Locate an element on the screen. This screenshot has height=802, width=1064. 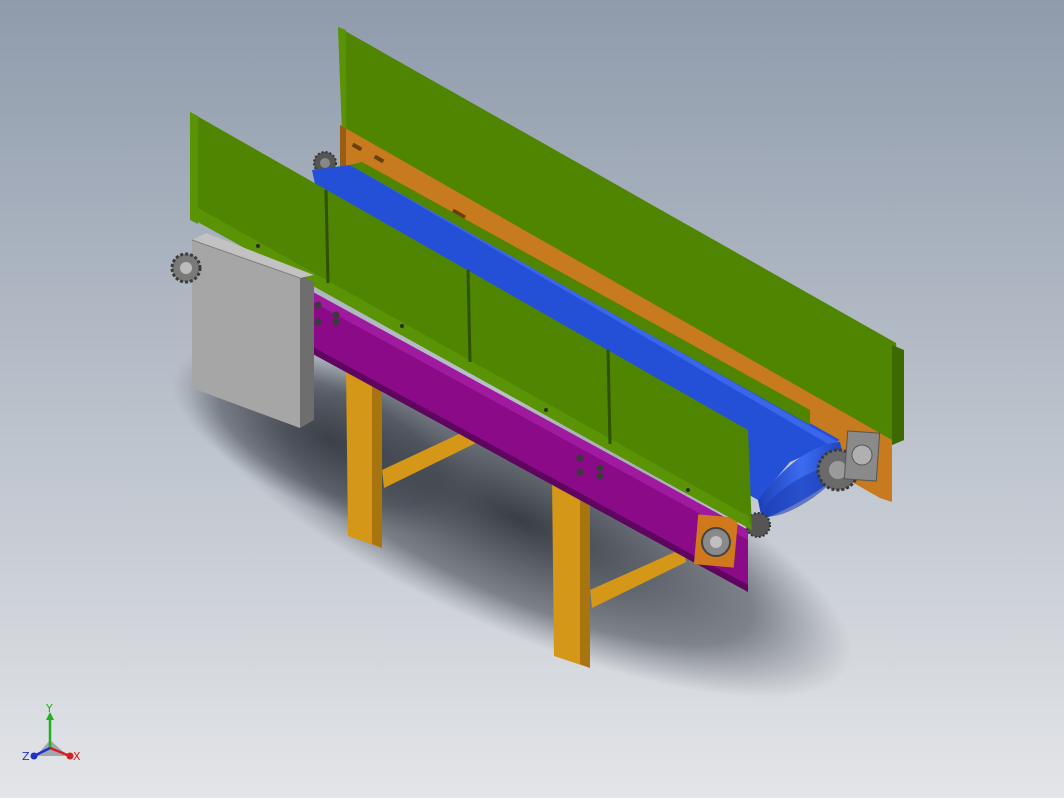
triad-z-label: Z is located at coordinates (26, 756).